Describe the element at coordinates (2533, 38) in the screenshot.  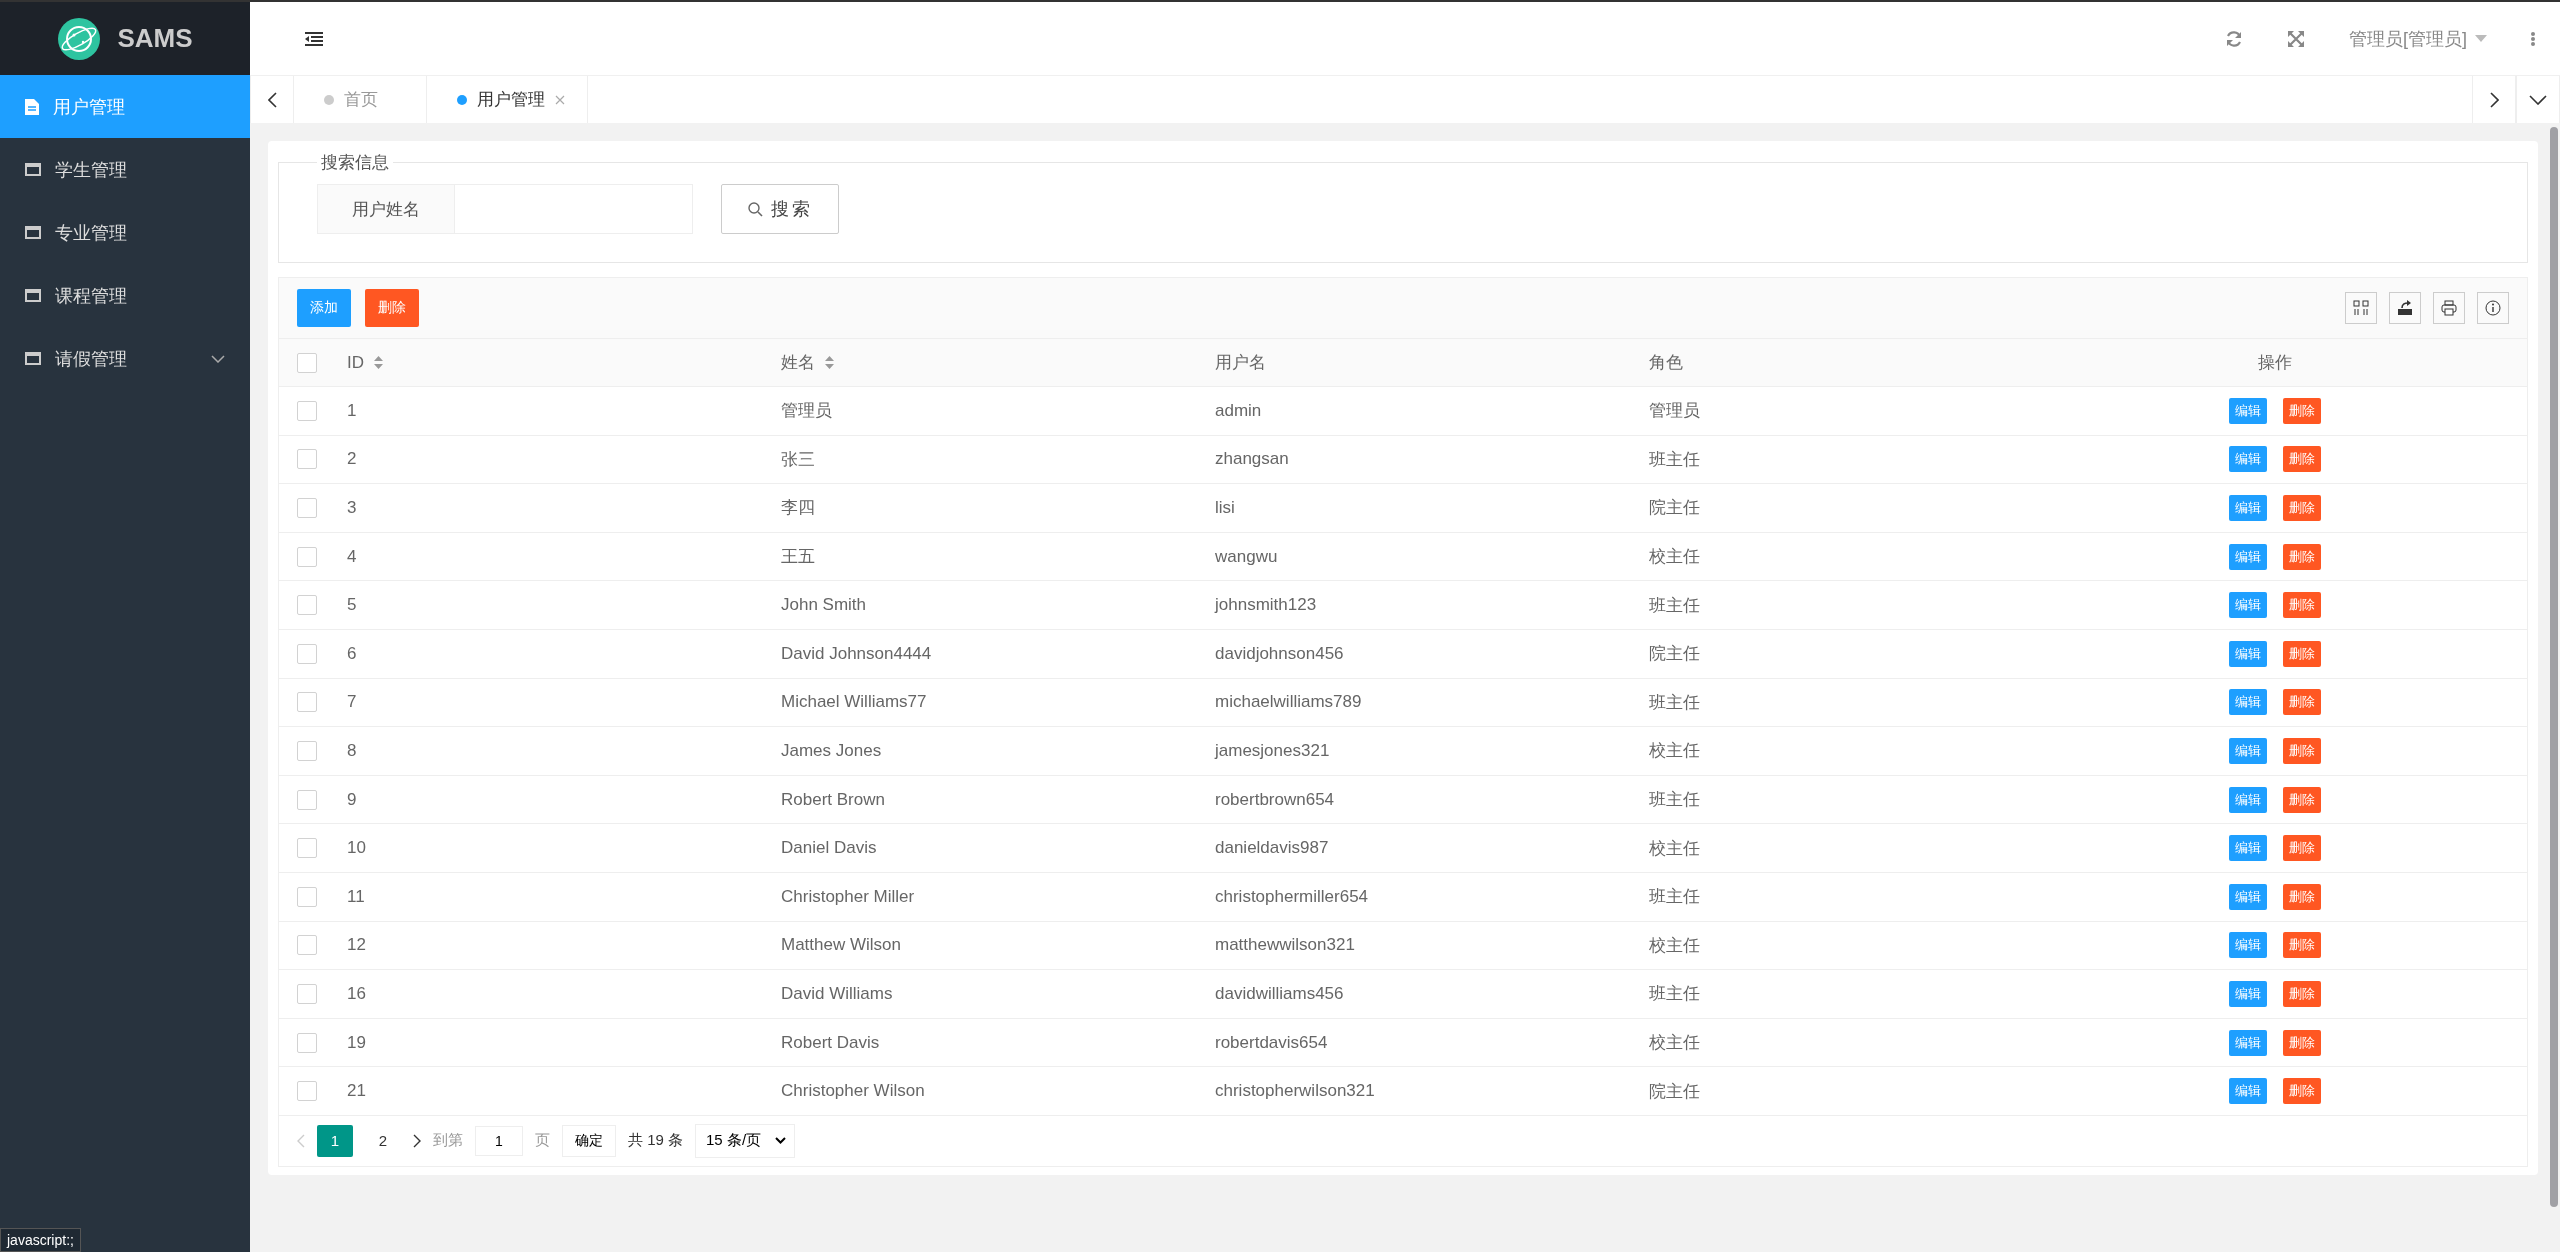
I see `more-icon` at that location.